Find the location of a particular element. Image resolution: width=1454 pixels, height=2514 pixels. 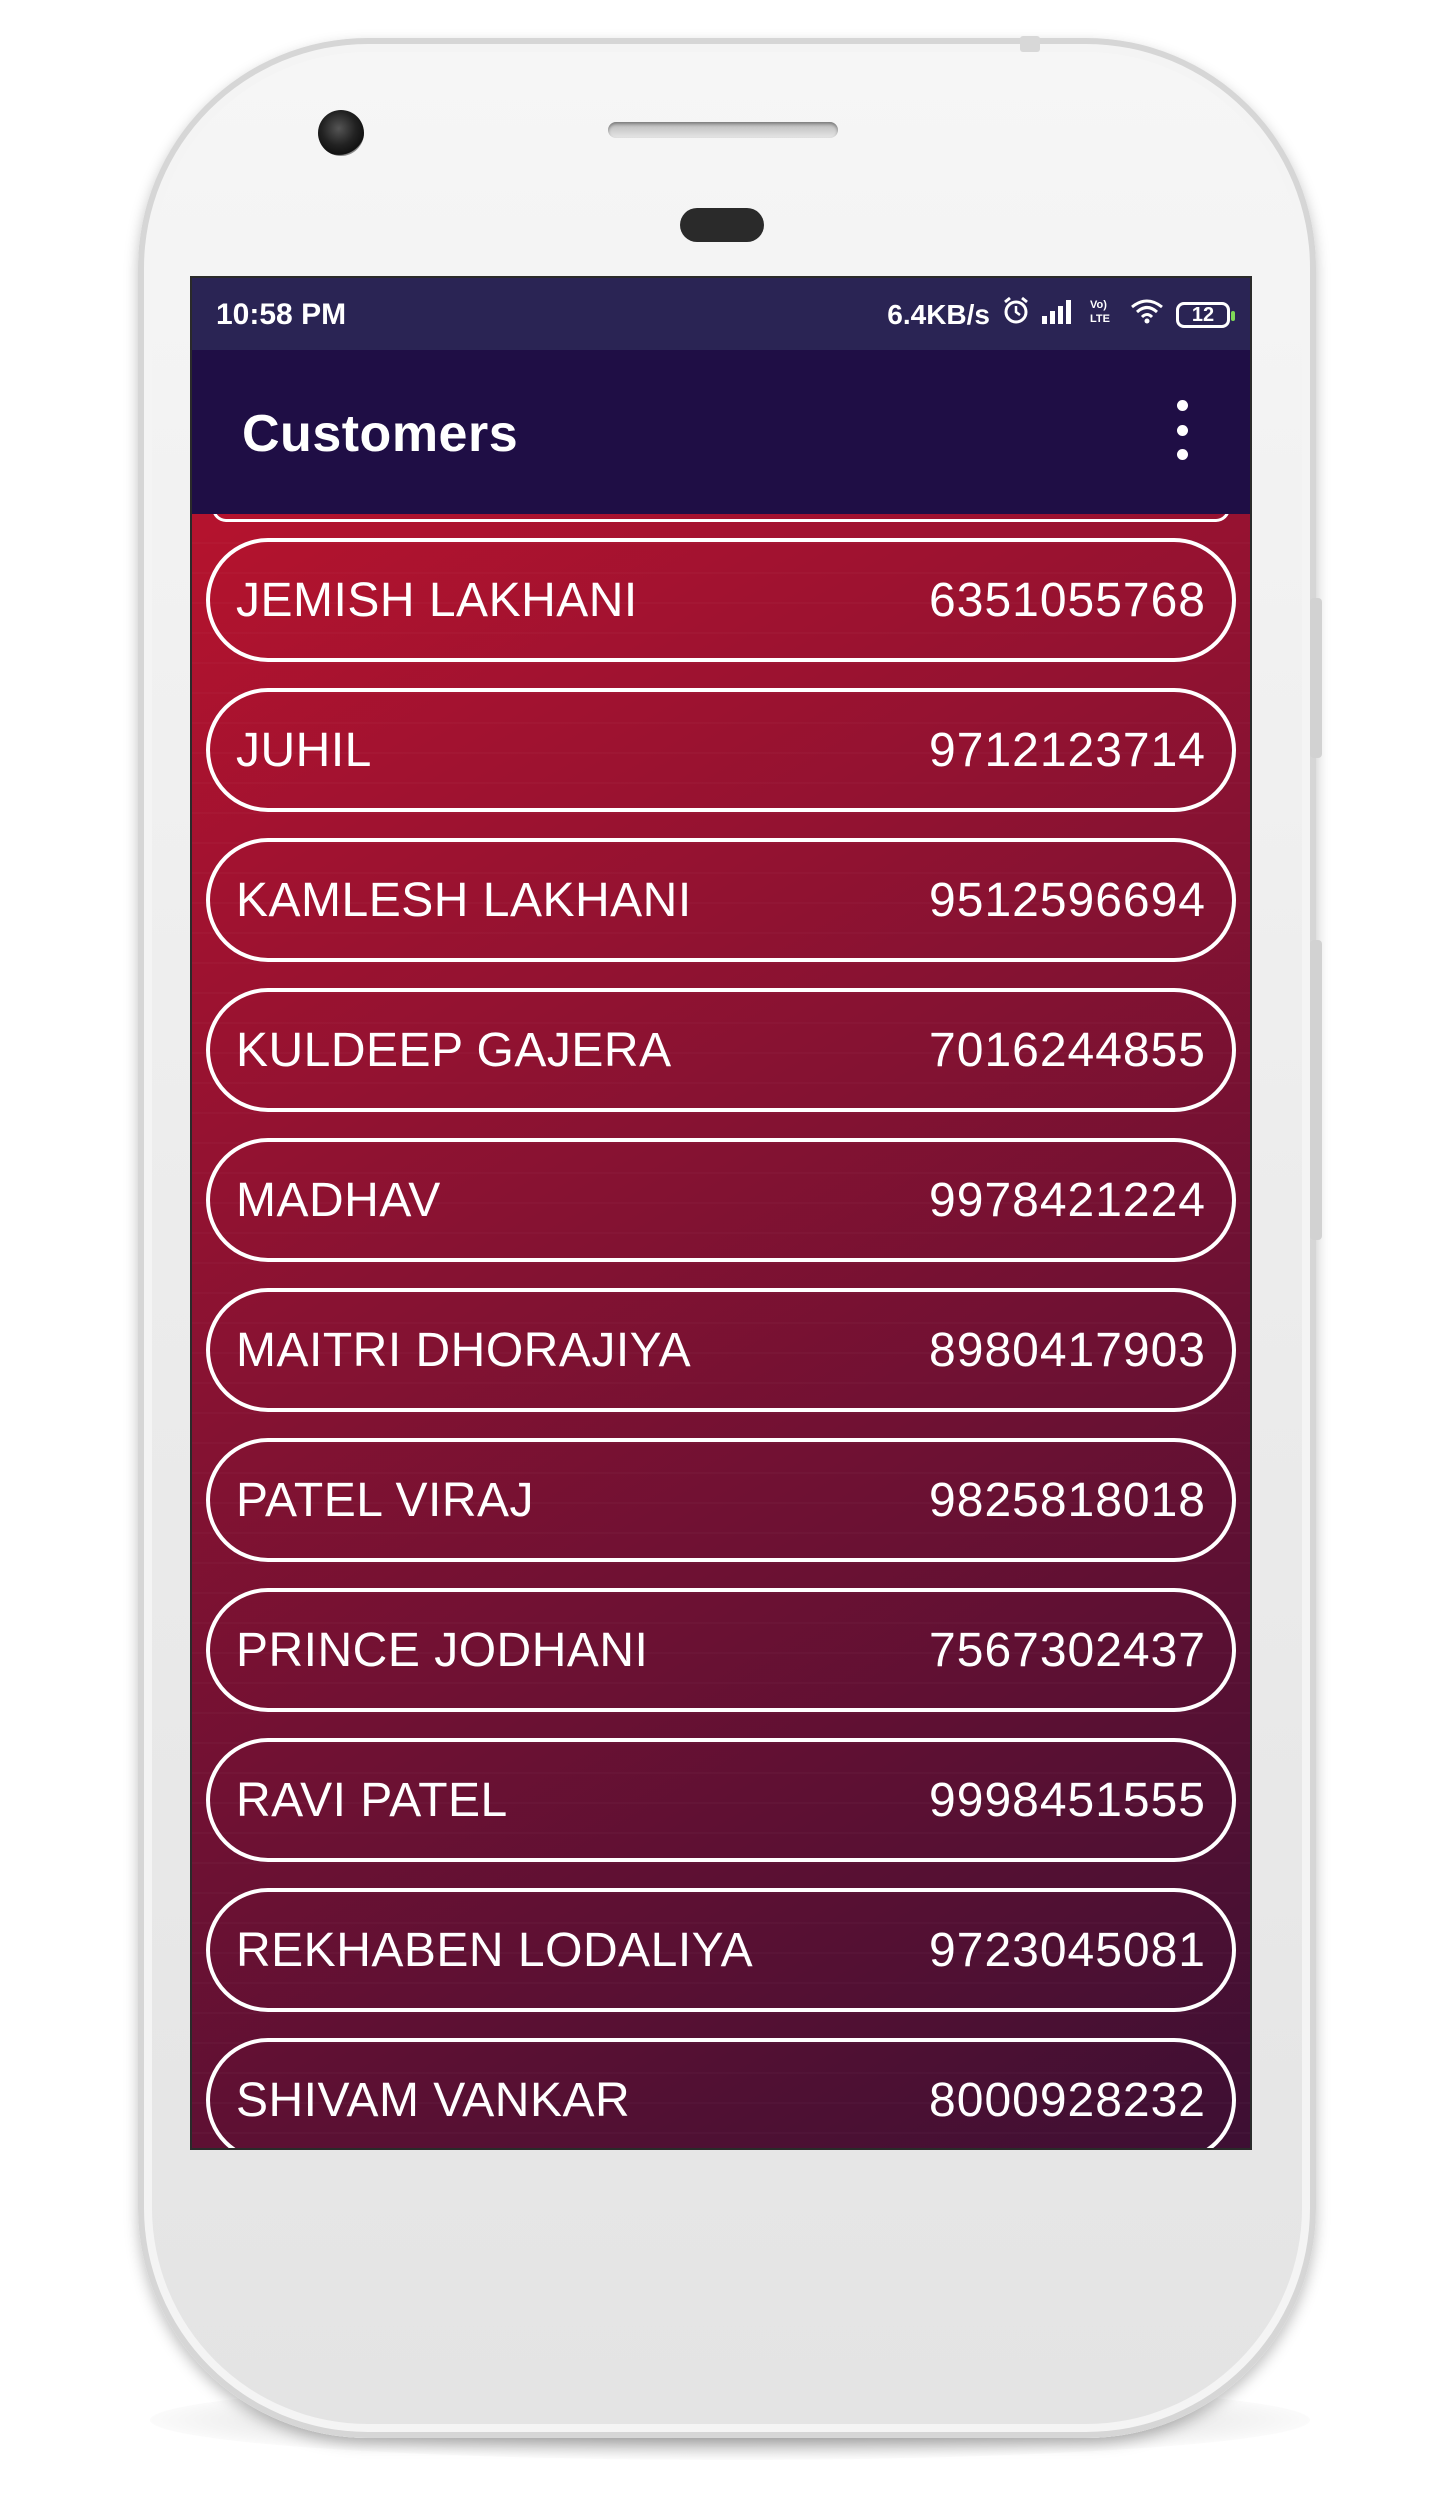

customer-row: KULDEEP GAJERA 7016244855 is located at coordinates (721, 1050).